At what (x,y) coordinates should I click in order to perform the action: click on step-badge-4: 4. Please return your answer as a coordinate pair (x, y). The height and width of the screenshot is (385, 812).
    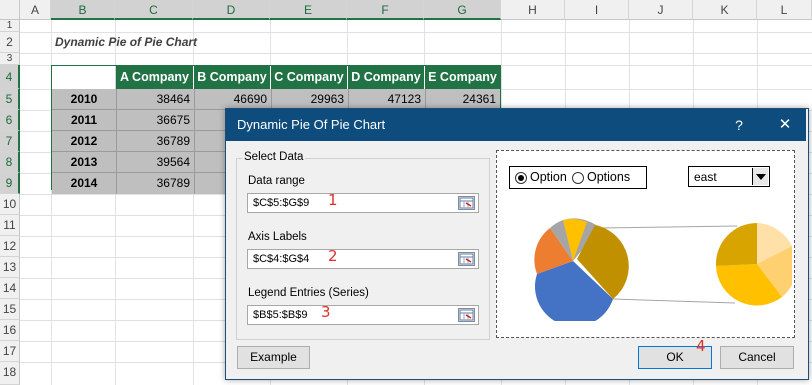
    Looking at the image, I should click on (701, 346).